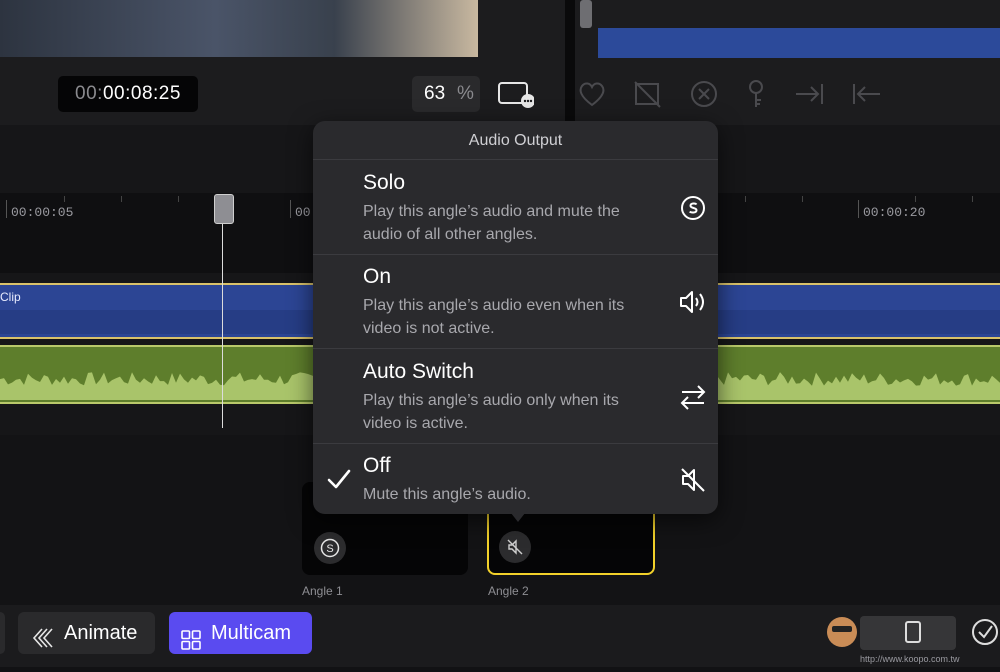  What do you see at coordinates (418, 371) in the screenshot?
I see `option-title: Auto Switch` at bounding box center [418, 371].